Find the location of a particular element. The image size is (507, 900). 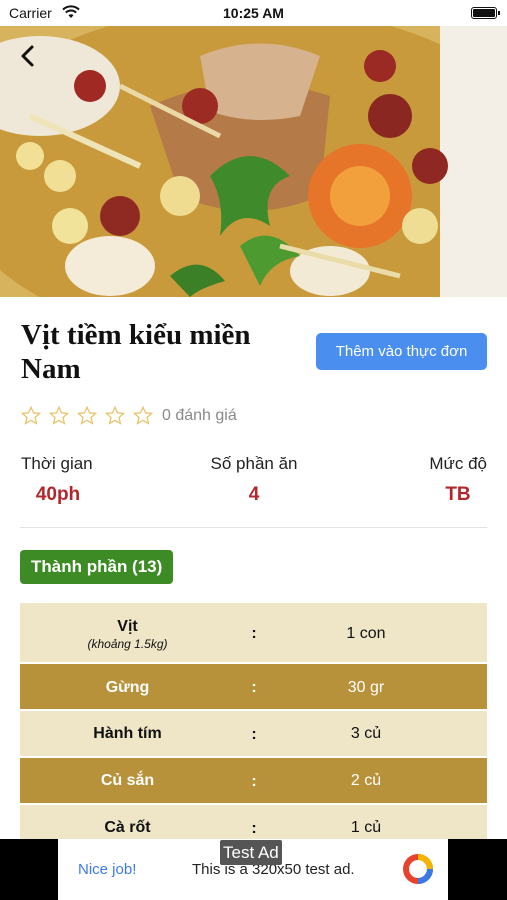

clock: 10:25 AM is located at coordinates (253, 13).